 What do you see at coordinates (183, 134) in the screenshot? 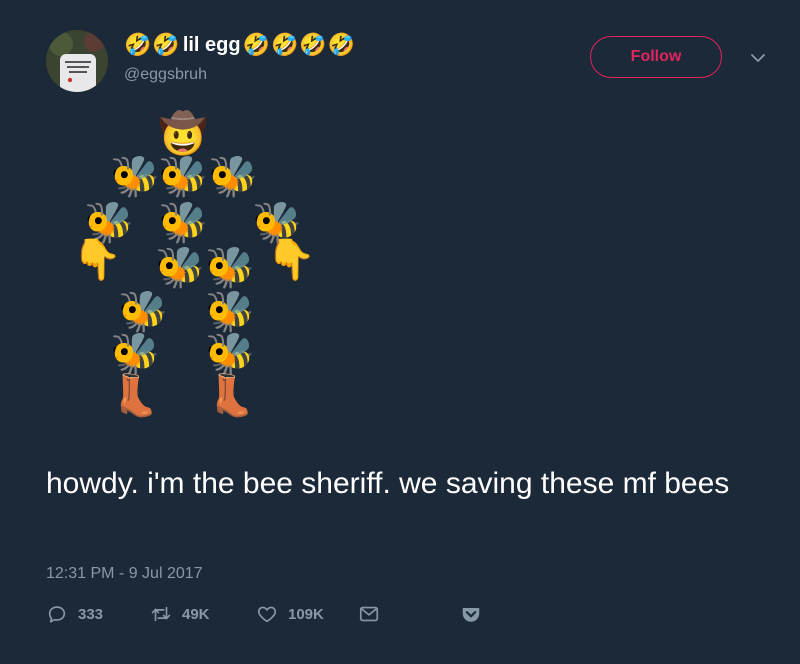
I see `cowboy-hat-face-emoji-icon: 🤠` at bounding box center [183, 134].